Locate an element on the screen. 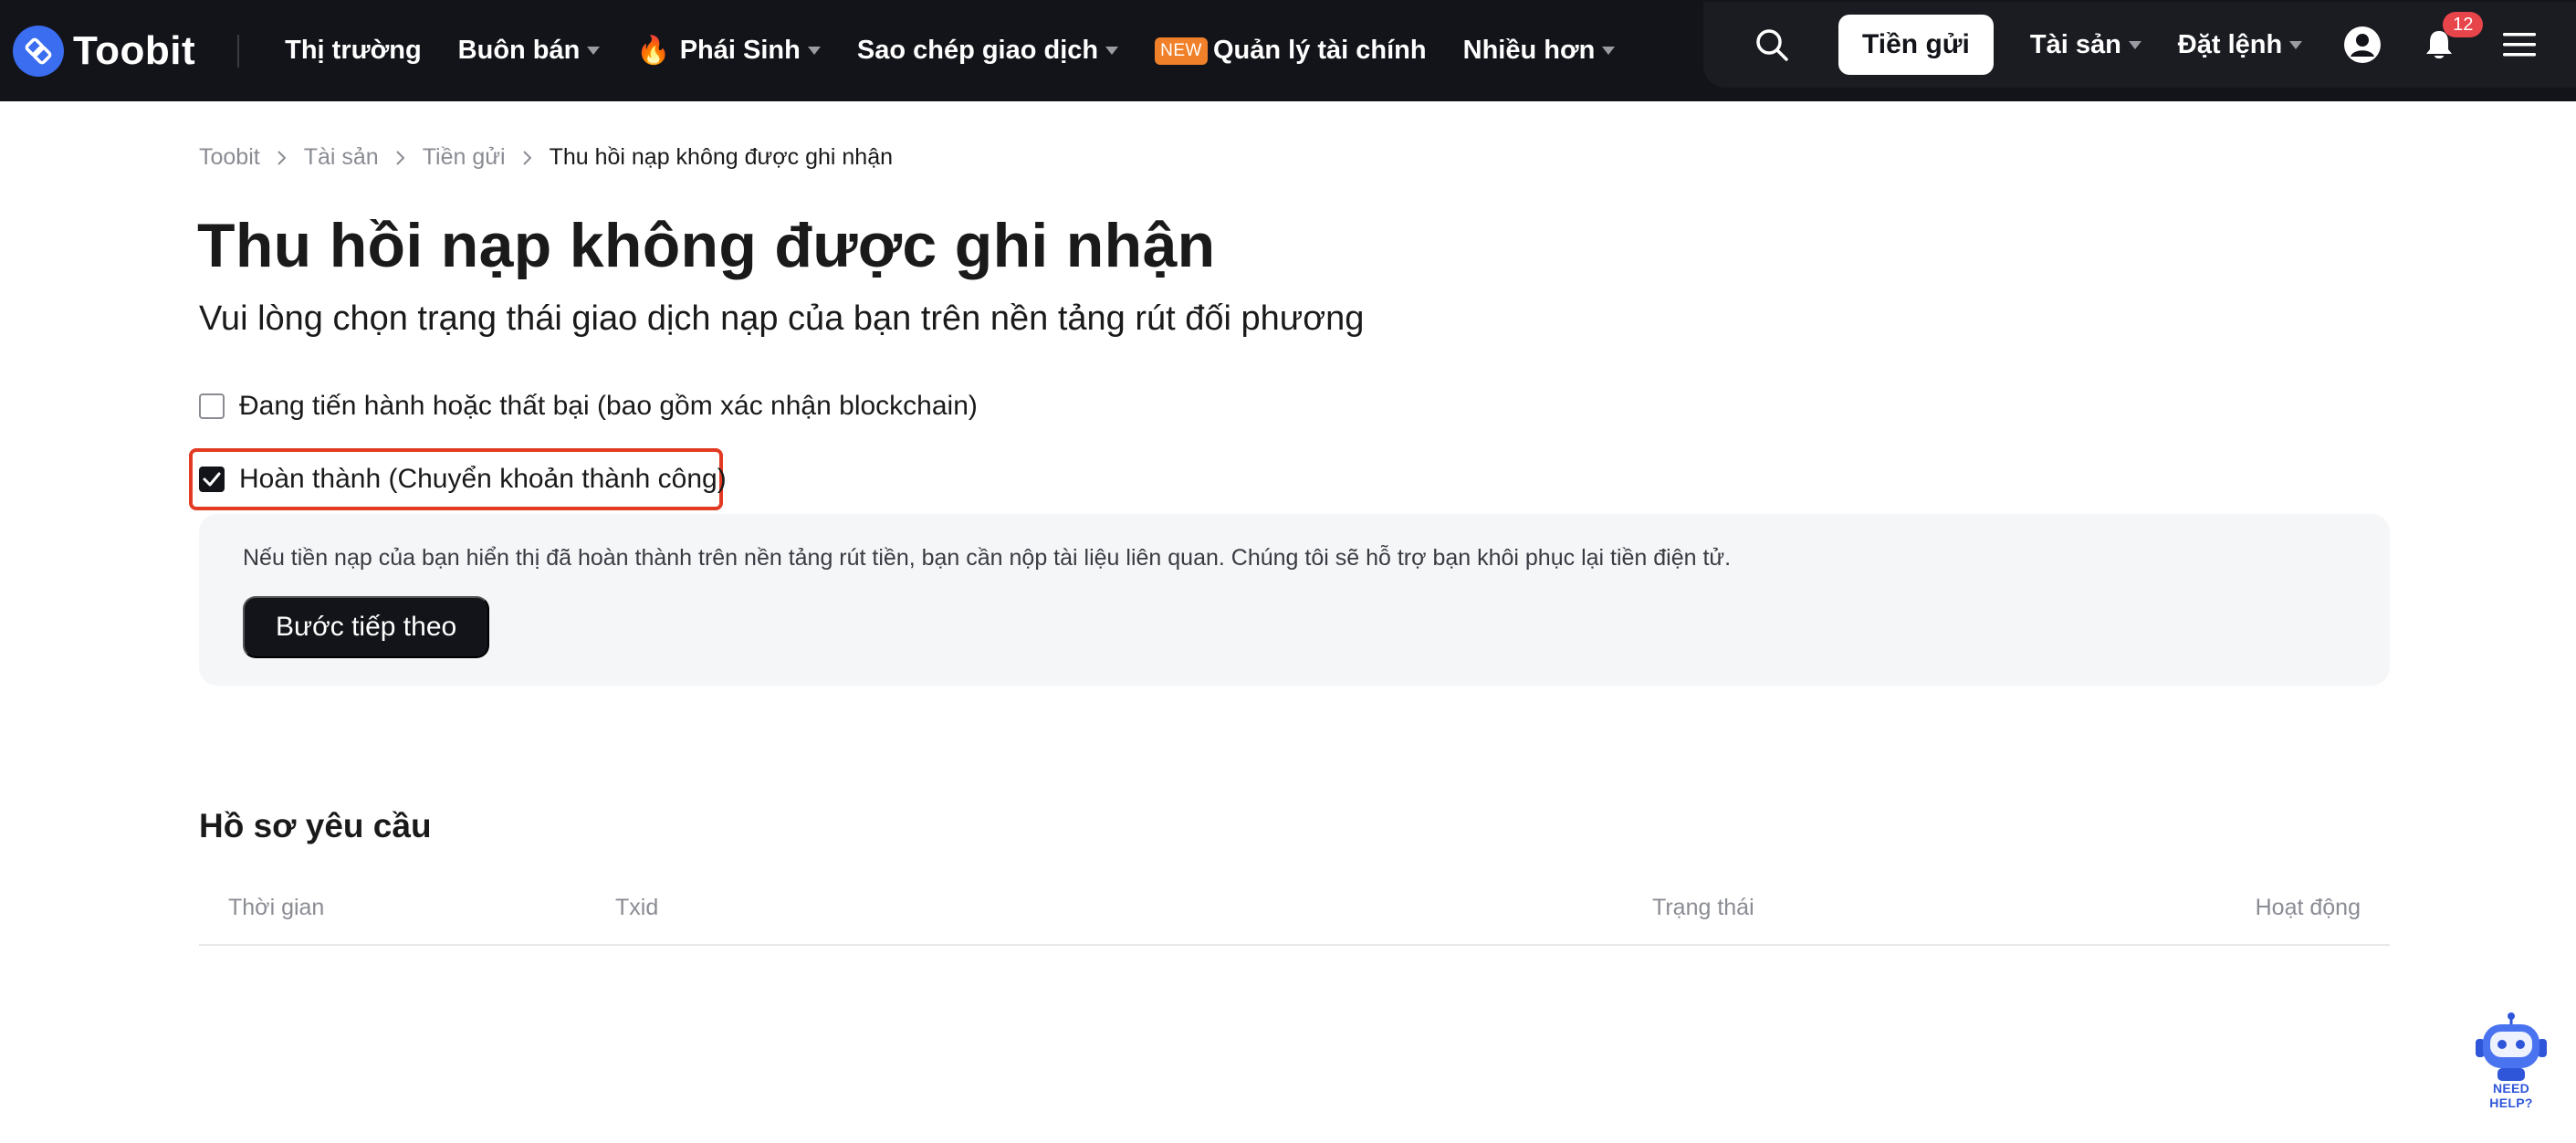 The height and width of the screenshot is (1143, 2576). breadcrumb-home: Toobit is located at coordinates (229, 158).